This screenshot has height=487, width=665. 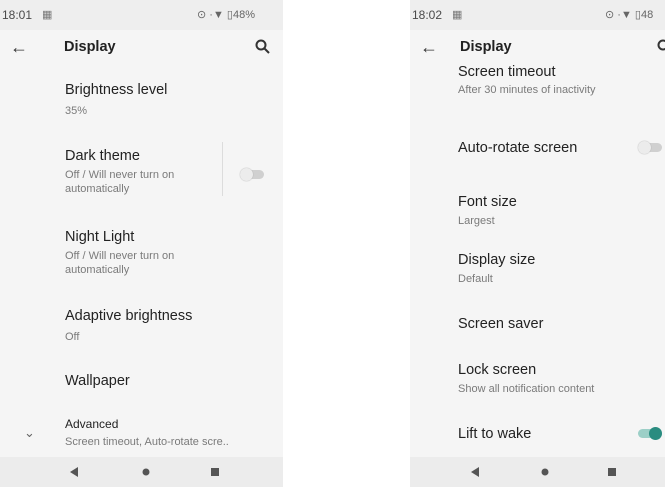 I want to click on display-size-item: Display size Default, so click(x=537, y=270).